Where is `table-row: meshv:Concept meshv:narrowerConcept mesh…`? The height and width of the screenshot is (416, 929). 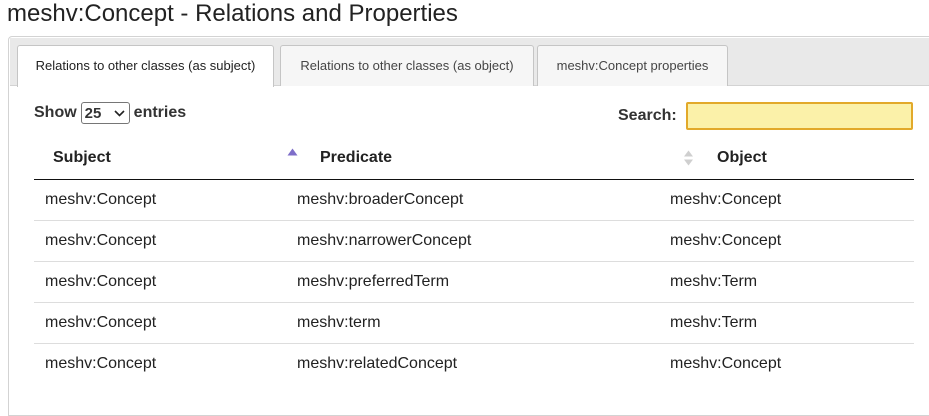 table-row: meshv:Concept meshv:narrowerConcept mesh… is located at coordinates (474, 241).